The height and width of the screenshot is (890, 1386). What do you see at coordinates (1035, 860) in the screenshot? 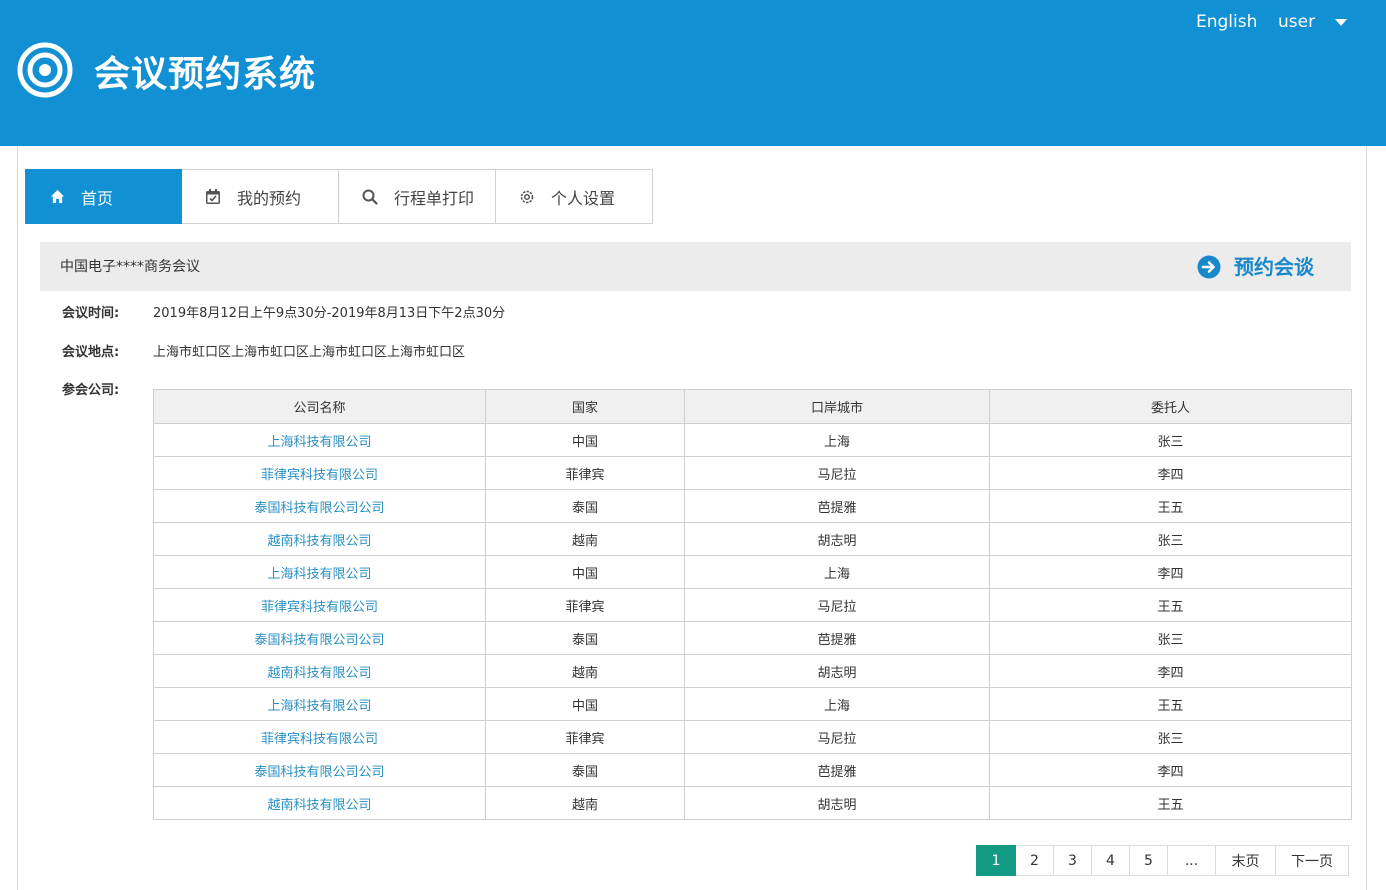
I see `page-2-button: 2` at bounding box center [1035, 860].